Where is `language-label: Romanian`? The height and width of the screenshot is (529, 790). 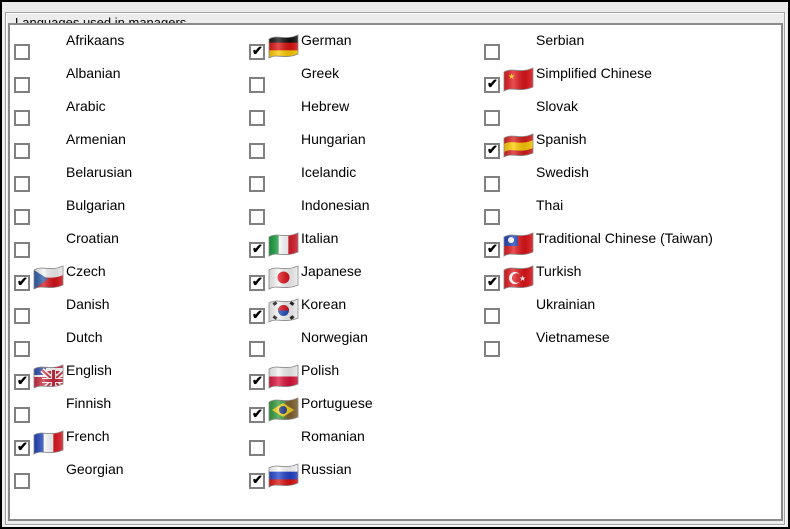
language-label: Romanian is located at coordinates (333, 436).